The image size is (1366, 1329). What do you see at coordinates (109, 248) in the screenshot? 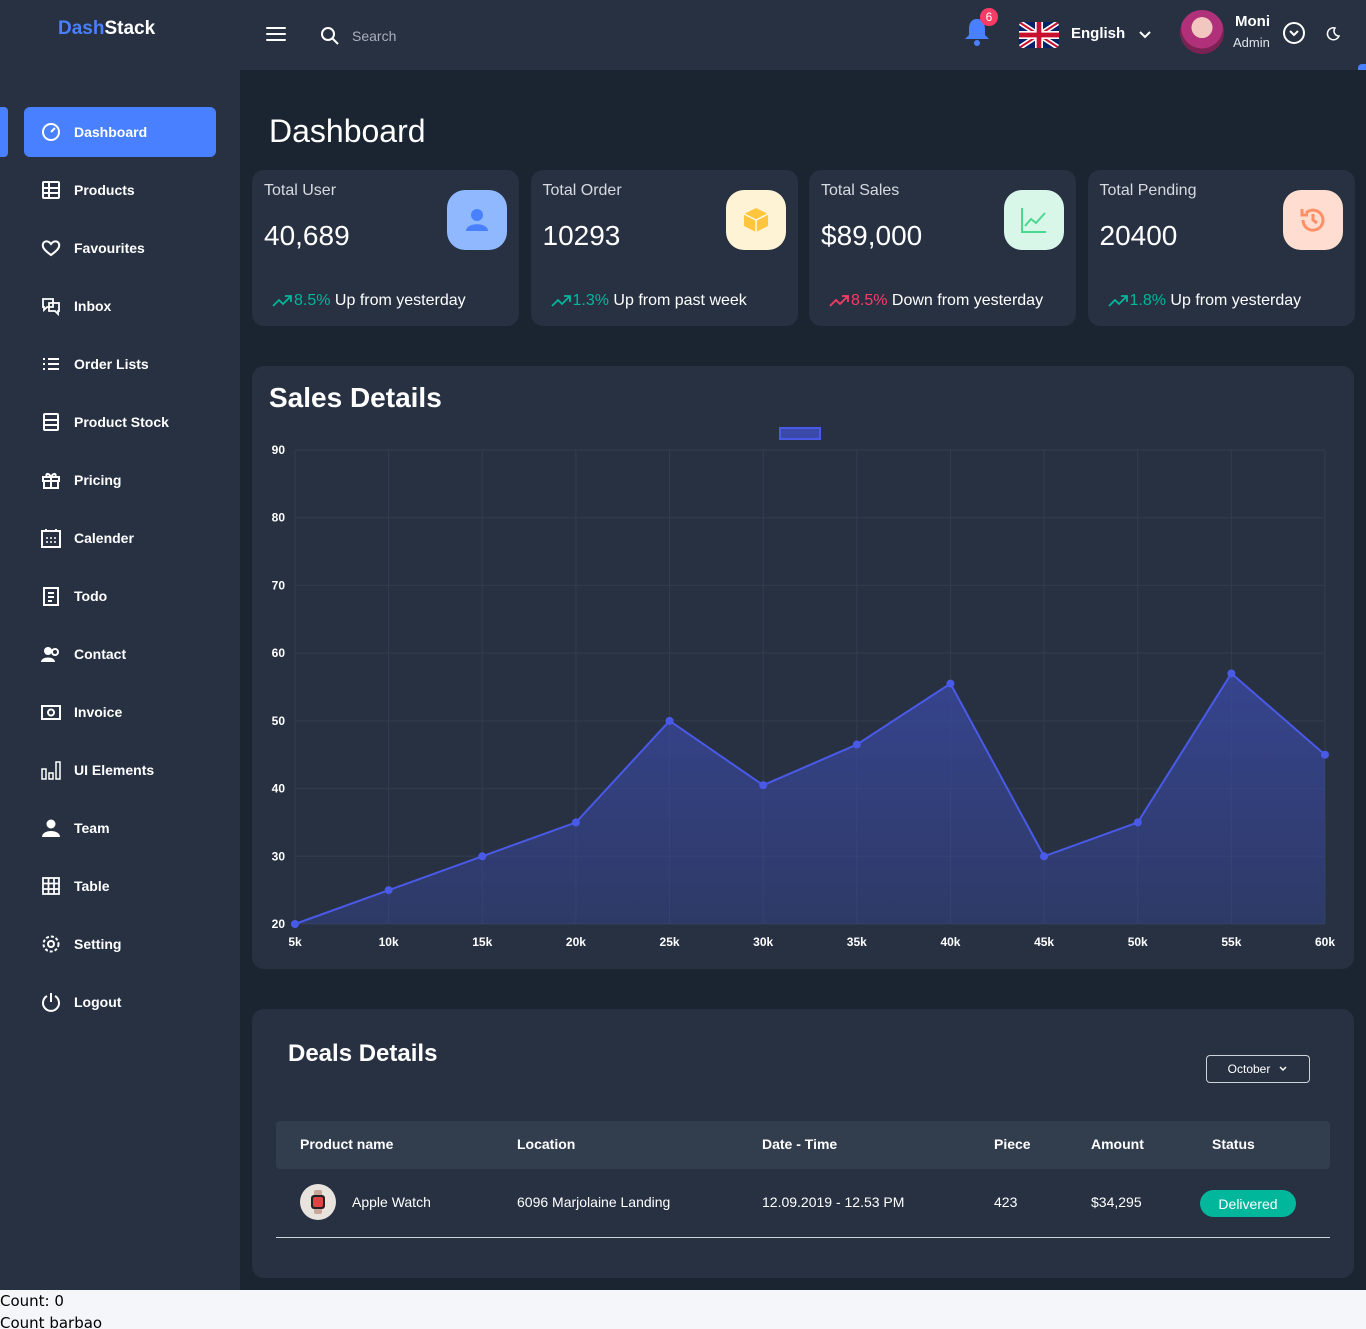
I see `sidebar-item-label: Favourites` at bounding box center [109, 248].